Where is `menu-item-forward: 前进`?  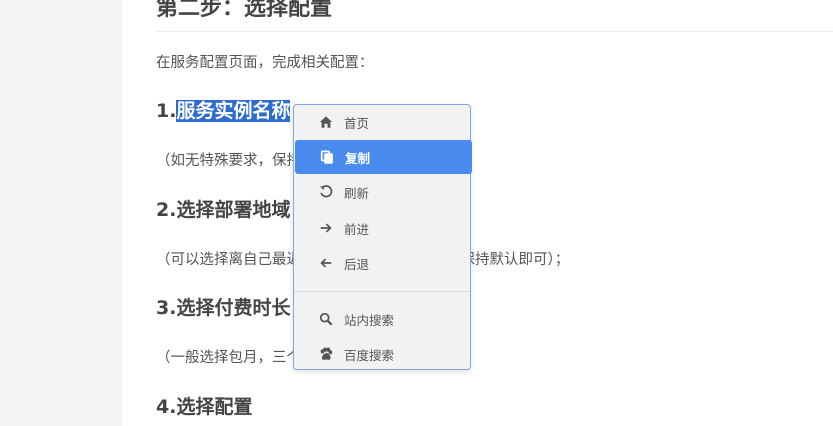 menu-item-forward: 前进 is located at coordinates (382, 228).